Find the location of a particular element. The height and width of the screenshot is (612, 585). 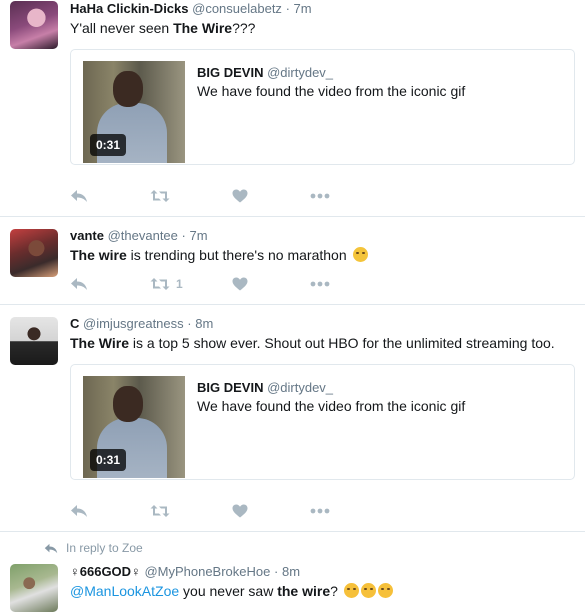

tweet-text: Y'all never seen The Wire??? is located at coordinates (162, 28).